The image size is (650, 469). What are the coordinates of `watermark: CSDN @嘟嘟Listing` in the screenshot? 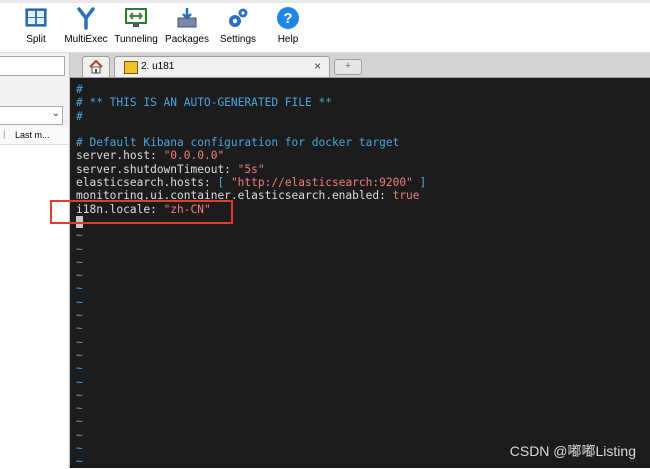 It's located at (572, 451).